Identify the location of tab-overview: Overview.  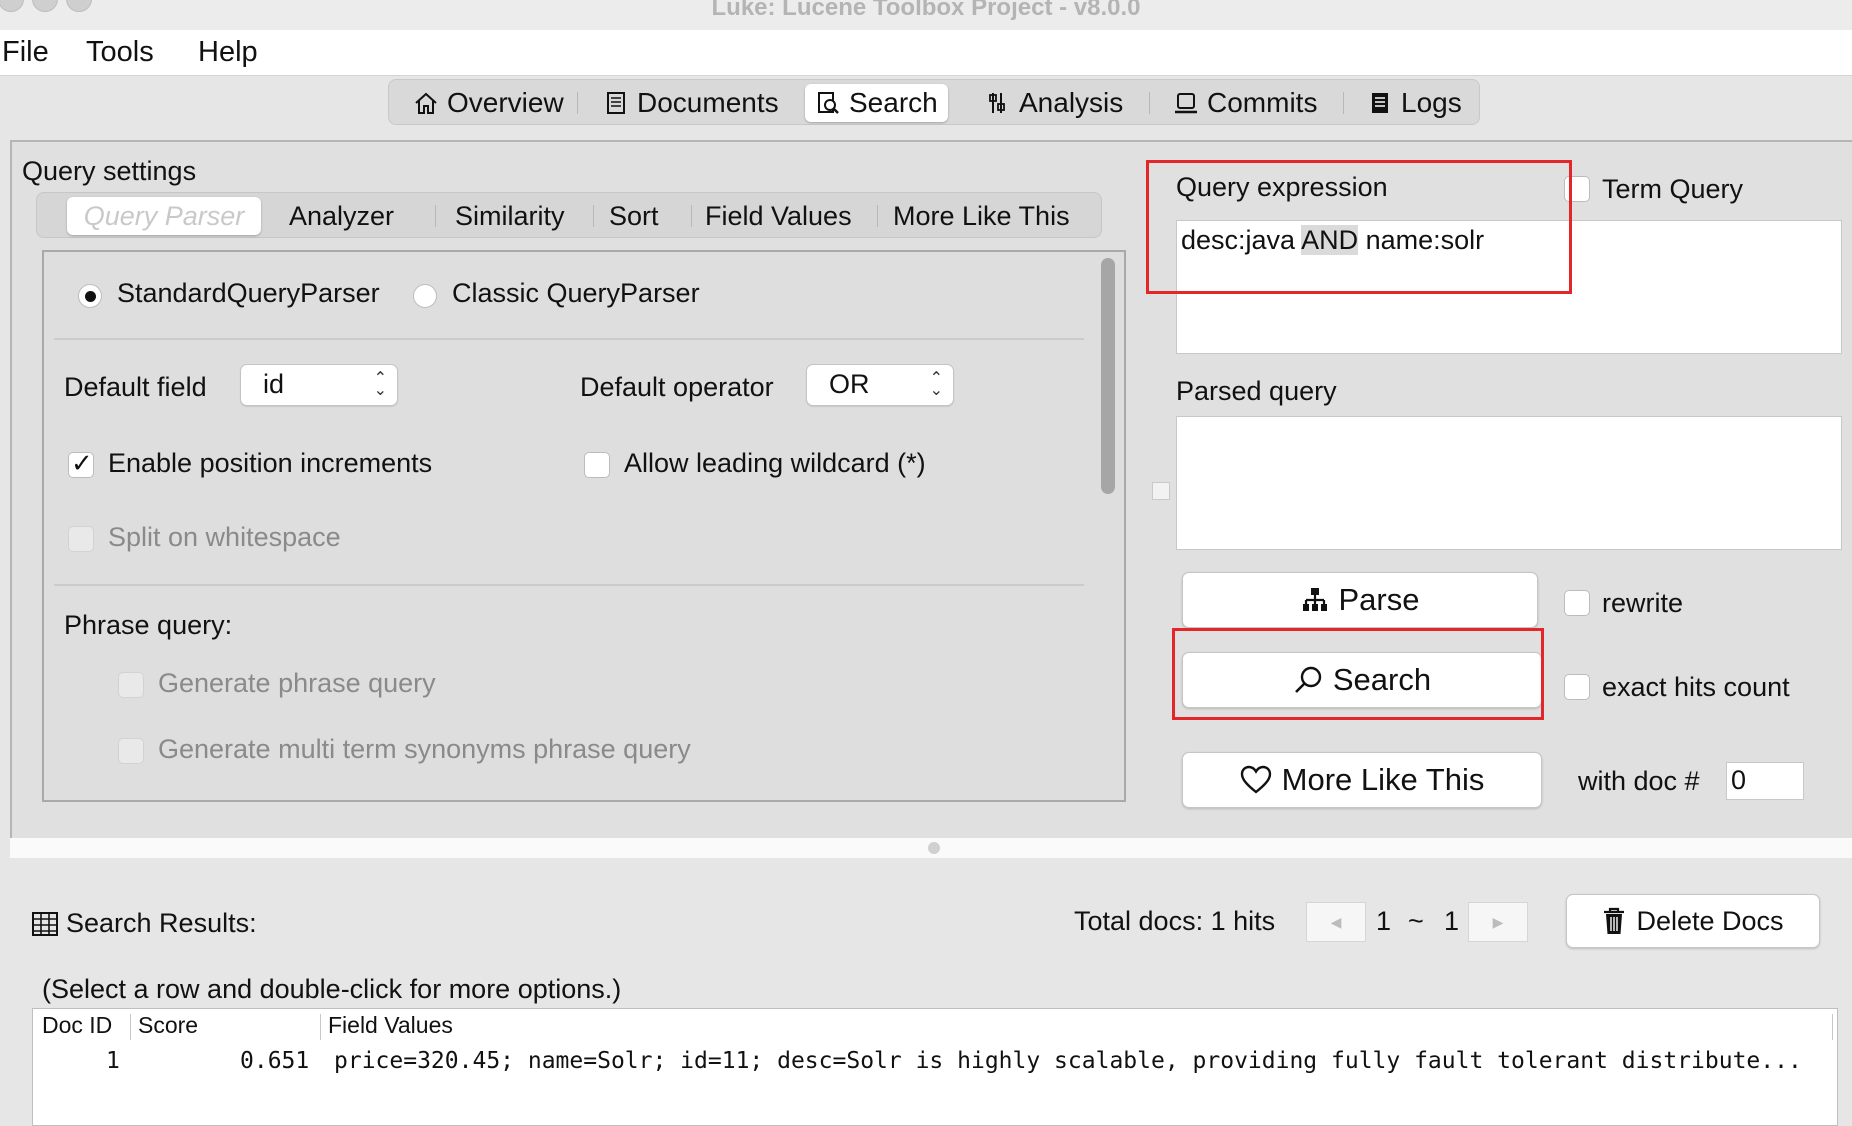
(488, 103).